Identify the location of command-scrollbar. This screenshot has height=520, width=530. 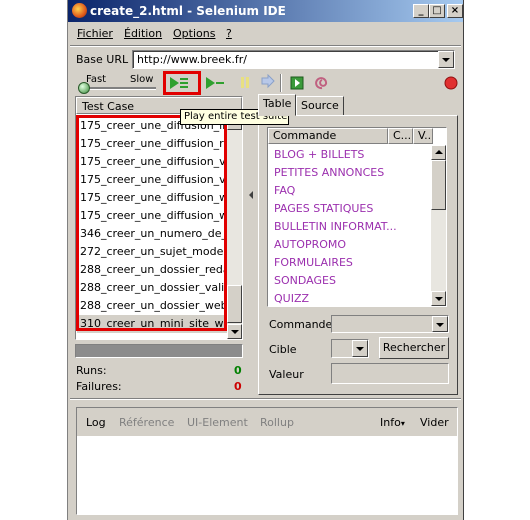
(438, 225).